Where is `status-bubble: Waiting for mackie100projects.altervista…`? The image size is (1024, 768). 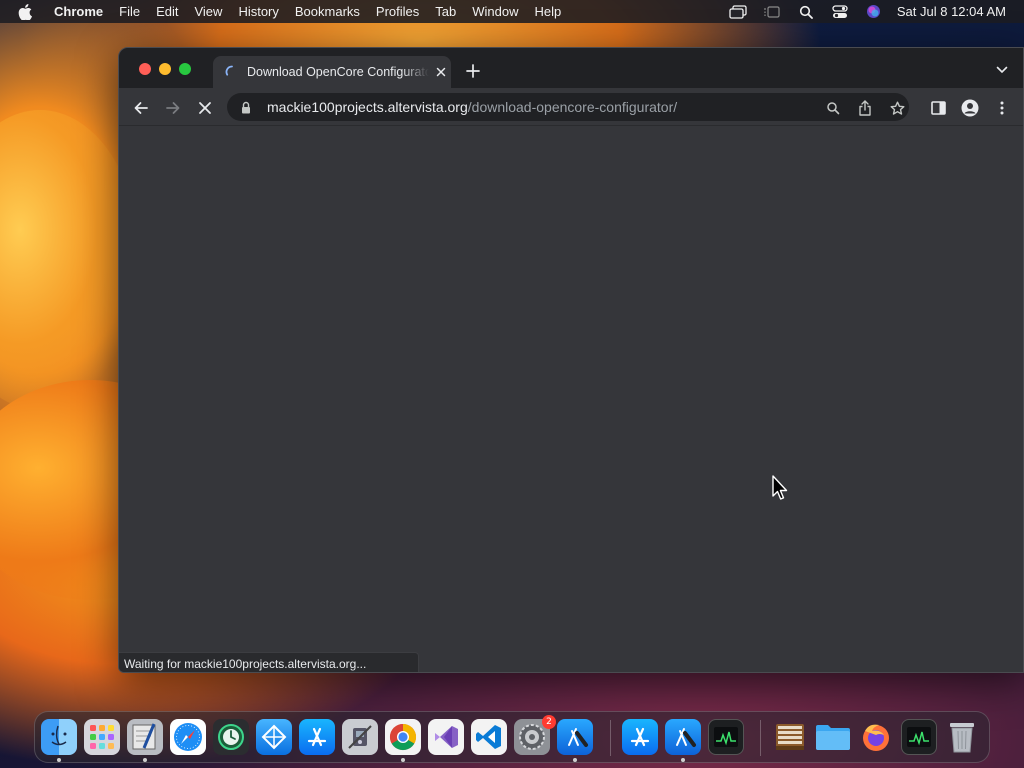
status-bubble: Waiting for mackie100projects.altervista… is located at coordinates (269, 662).